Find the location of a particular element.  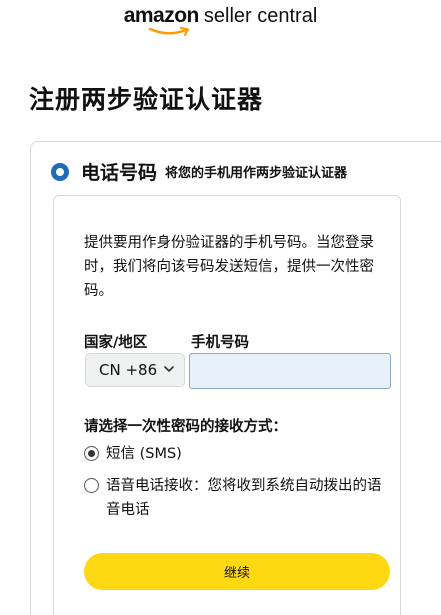

logo-product-text: seller central is located at coordinates (260, 16).